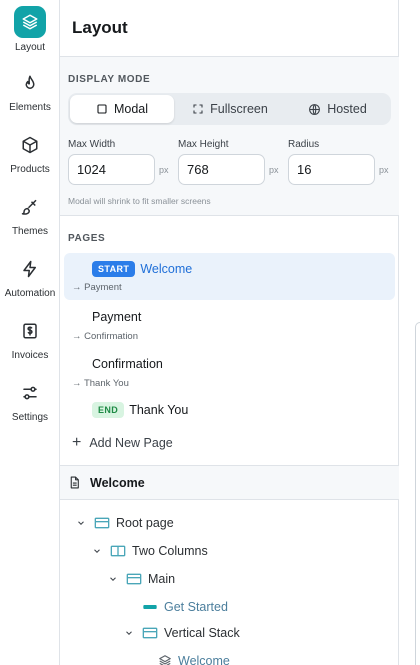  What do you see at coordinates (145, 523) in the screenshot?
I see `tree-label: Root page` at bounding box center [145, 523].